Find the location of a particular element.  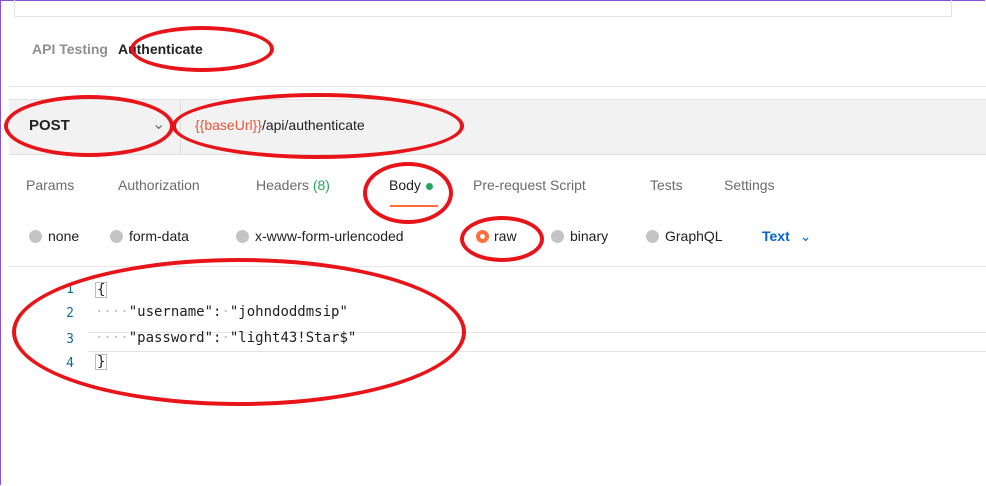

radio-x-www-form-urlencoded: x-www-form-urlencoded is located at coordinates (320, 236).